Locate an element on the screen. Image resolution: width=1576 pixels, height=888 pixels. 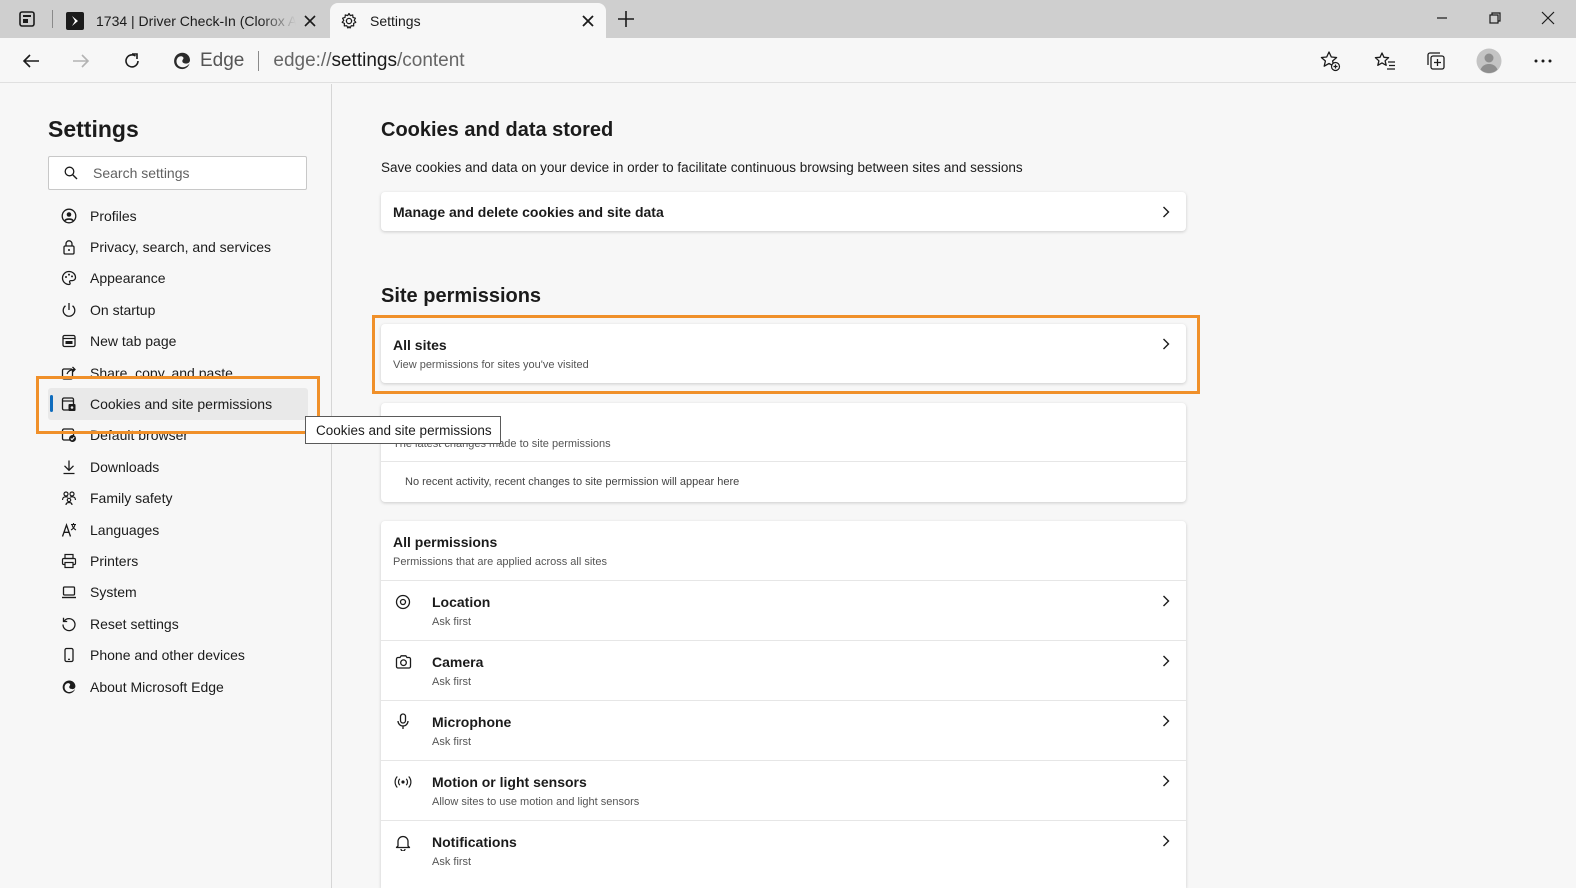
row-subtitle: Ask first is located at coordinates (452, 681).